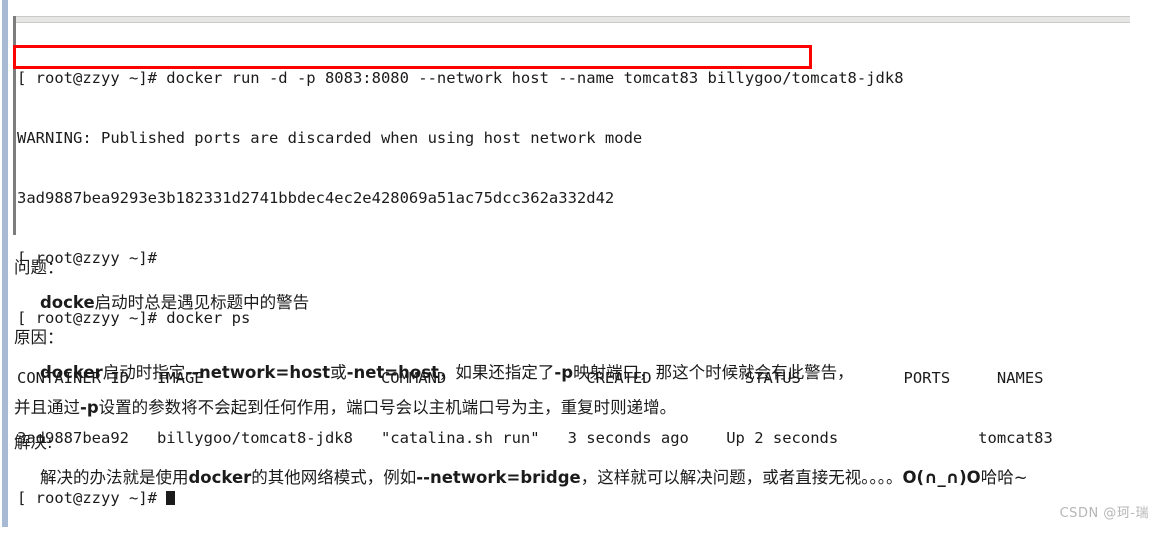 The height and width of the screenshot is (548, 1159). What do you see at coordinates (202, 302) in the screenshot?
I see `problem-body-rest: 启动时总是遇见标题中的警告` at bounding box center [202, 302].